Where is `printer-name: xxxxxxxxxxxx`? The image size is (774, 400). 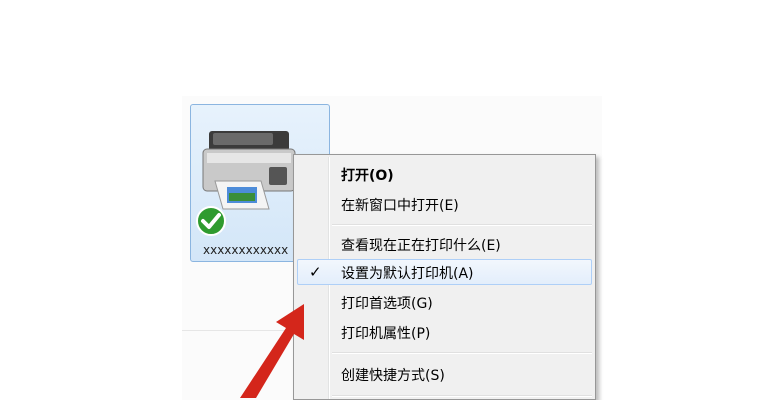
printer-name: xxxxxxxxxxxx is located at coordinates (246, 250).